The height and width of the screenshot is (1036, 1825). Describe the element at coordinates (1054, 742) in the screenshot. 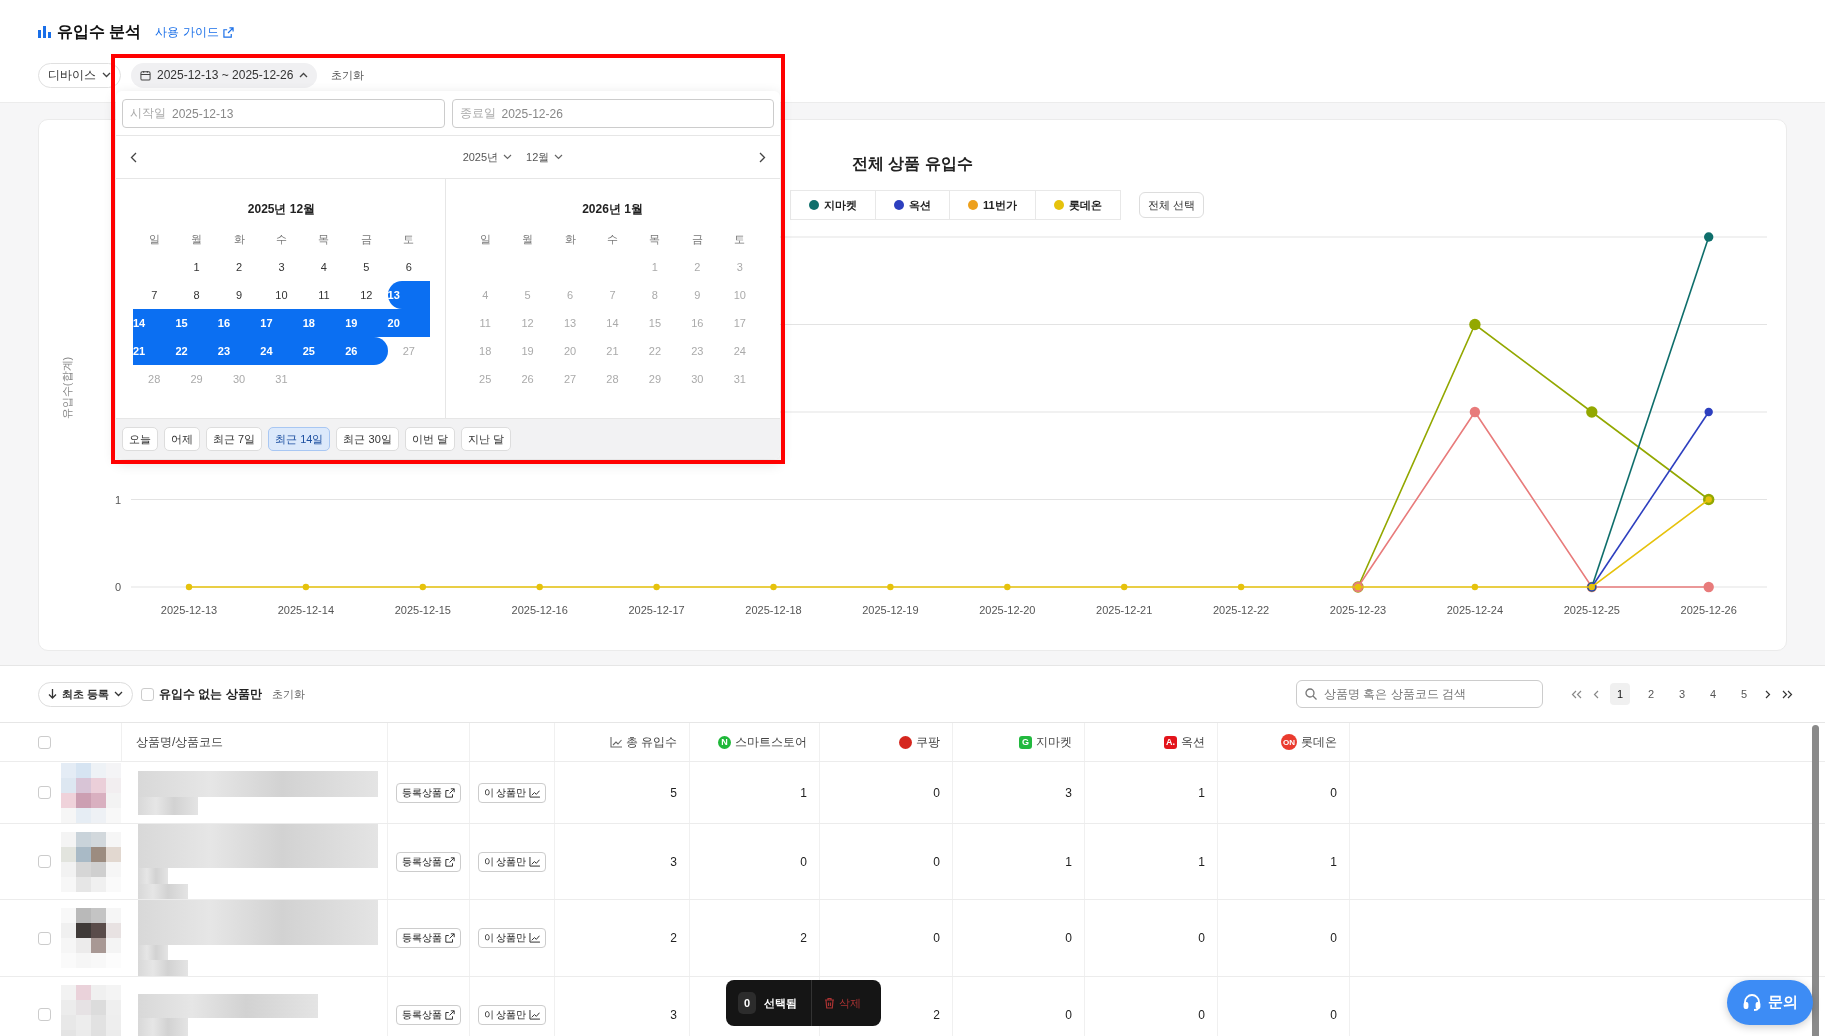

I see `column-header: 지마켓` at that location.